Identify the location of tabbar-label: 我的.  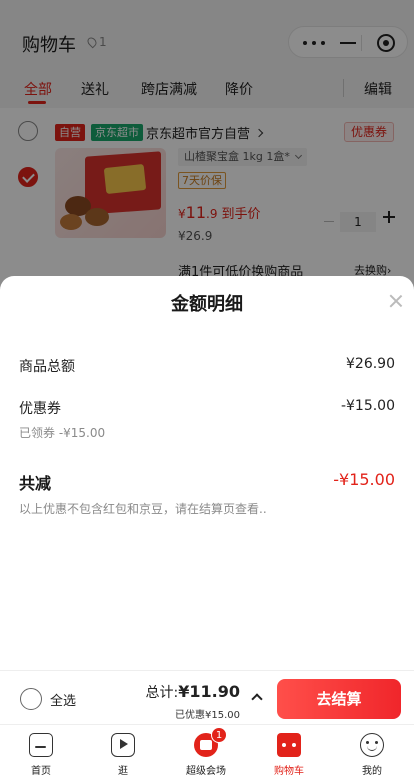
(372, 771).